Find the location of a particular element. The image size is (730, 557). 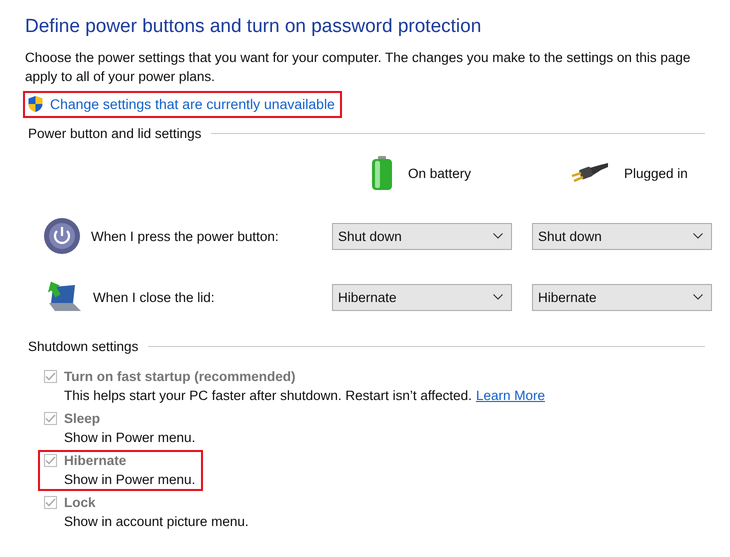

battery-icon is located at coordinates (382, 173).